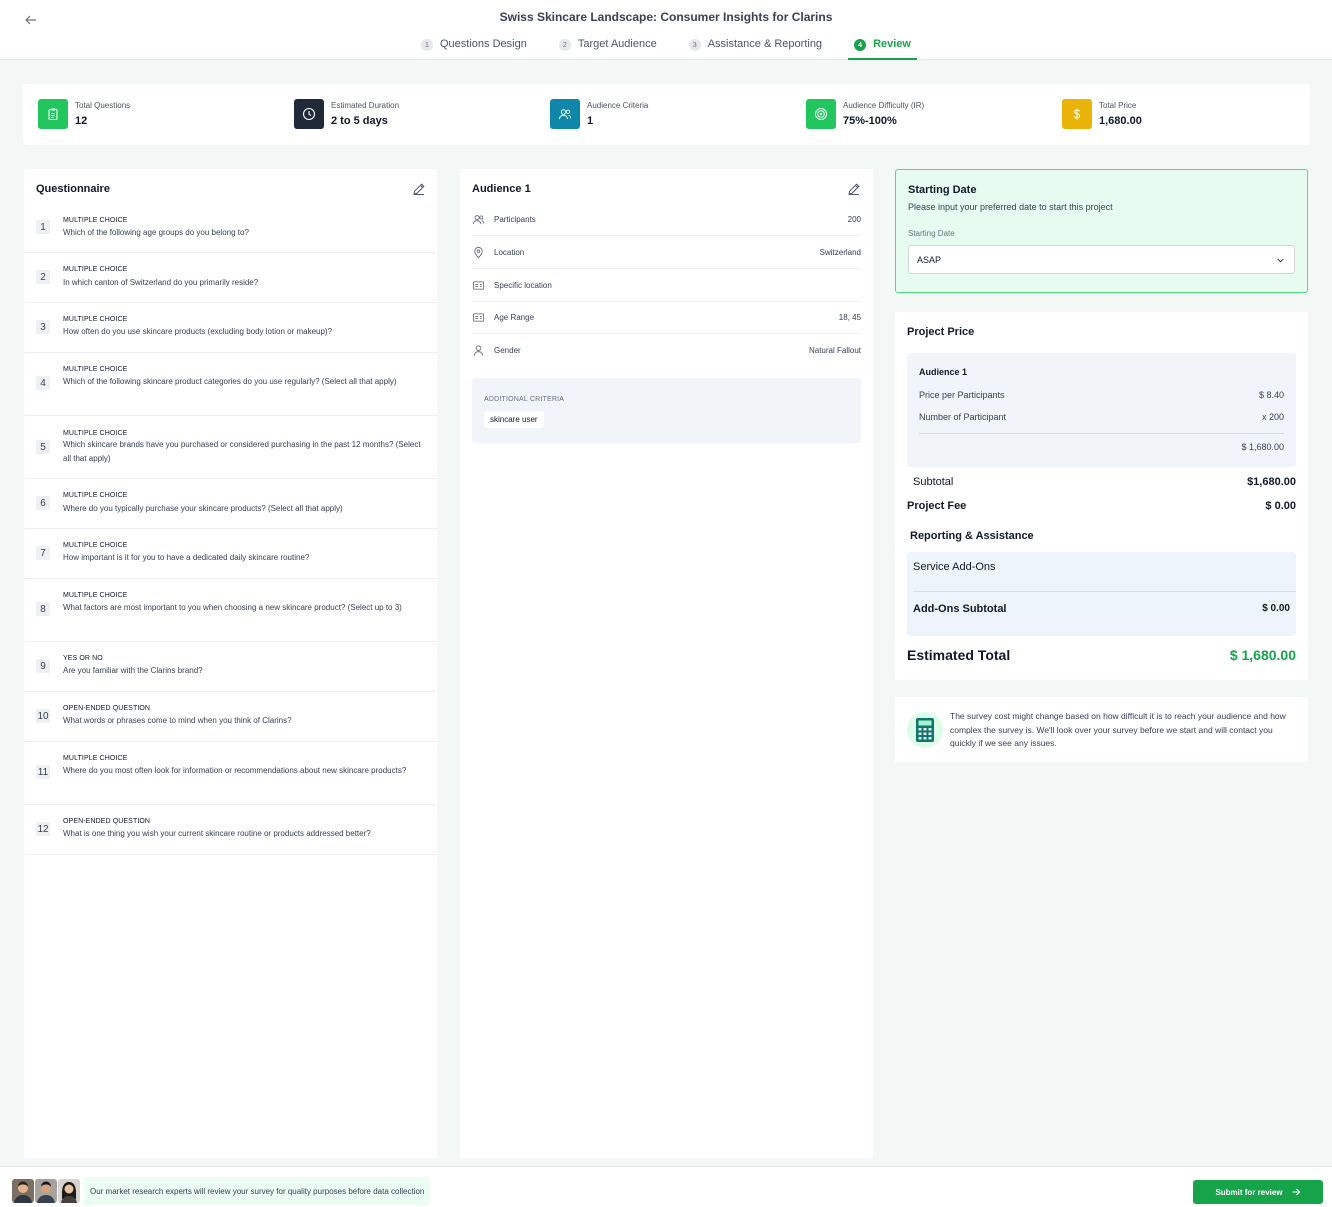 The image size is (1332, 1207). I want to click on question-number: 11, so click(43, 772).